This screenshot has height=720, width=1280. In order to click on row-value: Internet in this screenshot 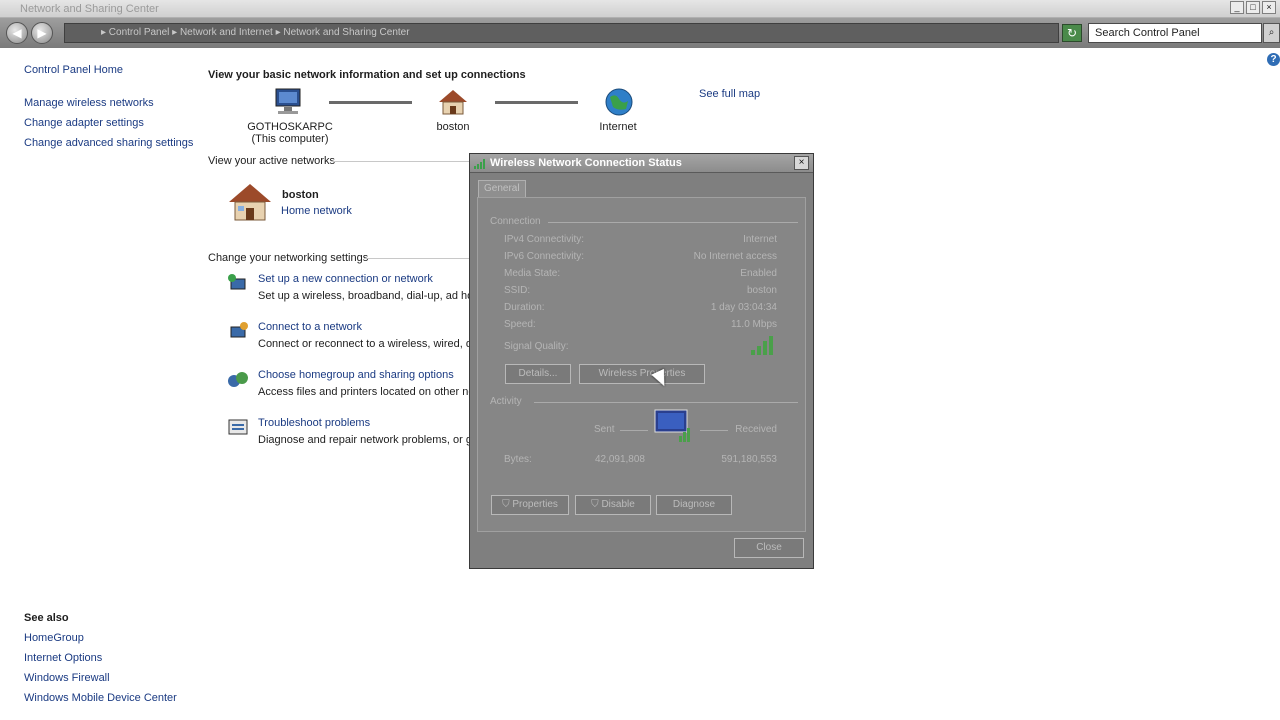, I will do `click(760, 239)`.